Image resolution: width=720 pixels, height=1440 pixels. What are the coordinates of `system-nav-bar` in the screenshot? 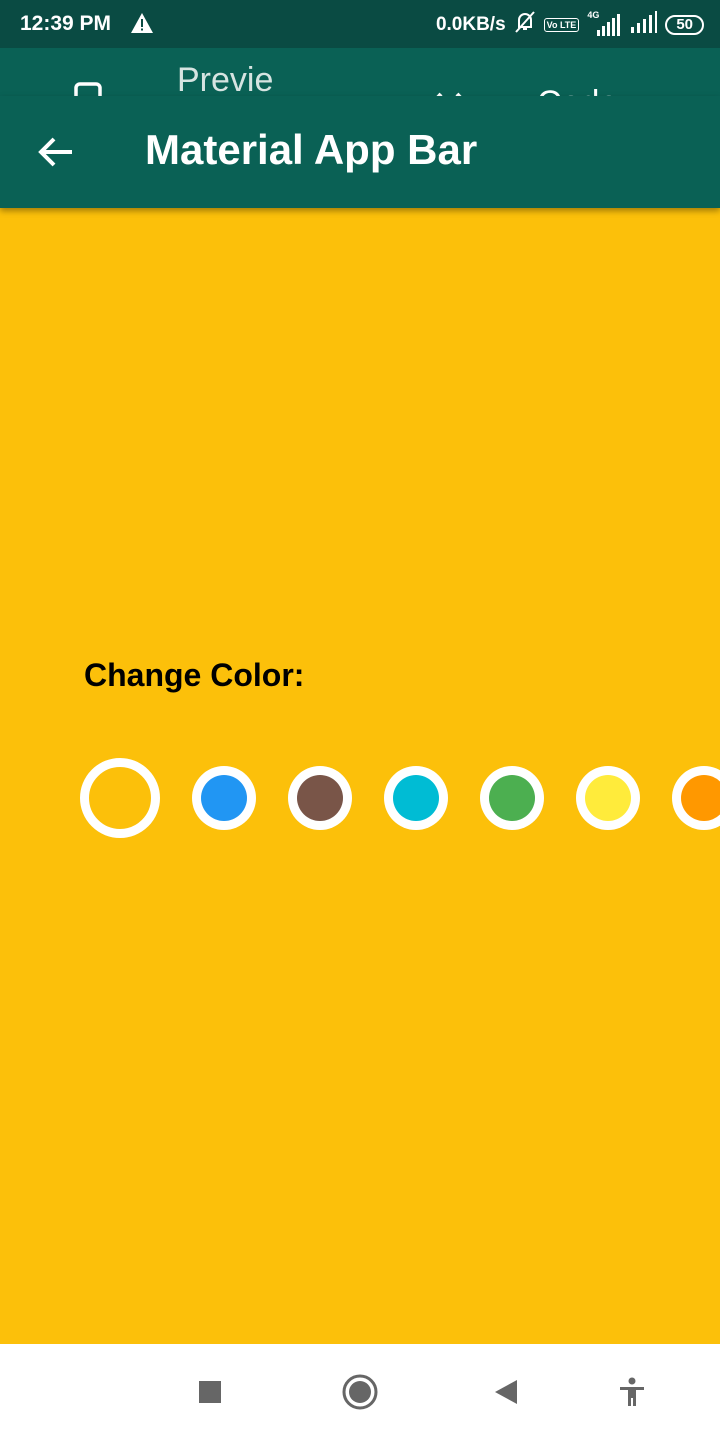 It's located at (360, 1392).